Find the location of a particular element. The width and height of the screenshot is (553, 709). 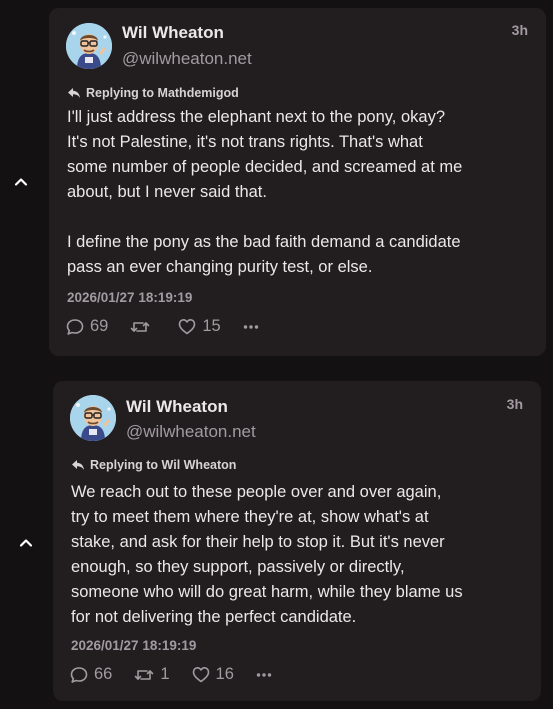

repost-button is located at coordinates (143, 327).